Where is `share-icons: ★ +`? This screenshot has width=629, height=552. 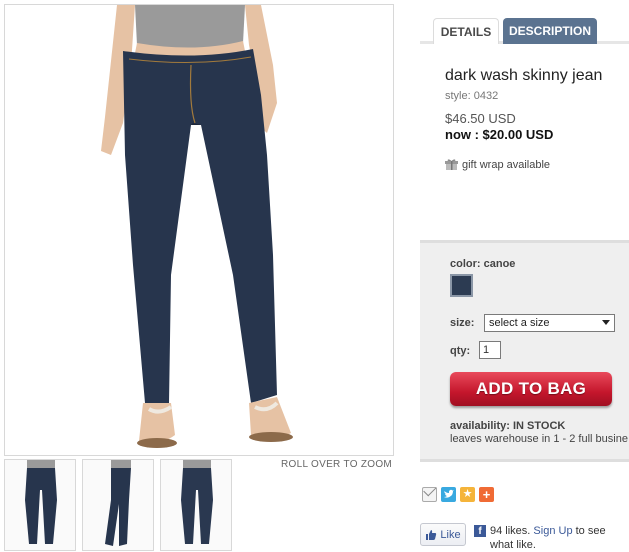
share-icons: ★ + is located at coordinates (458, 494).